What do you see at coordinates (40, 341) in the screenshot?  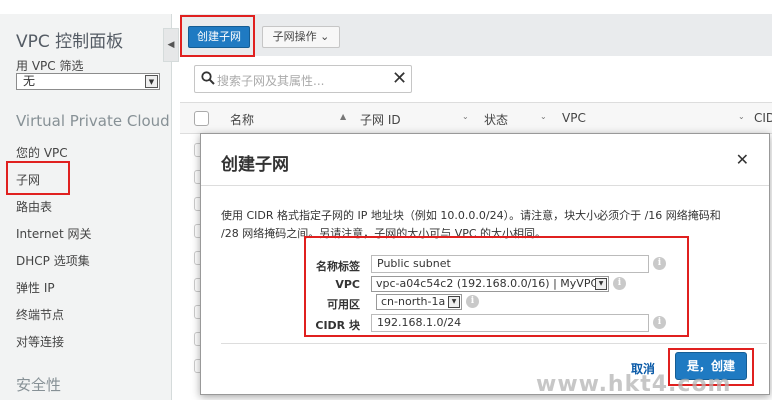 I see `sidebar-item-peering: 对等连接` at bounding box center [40, 341].